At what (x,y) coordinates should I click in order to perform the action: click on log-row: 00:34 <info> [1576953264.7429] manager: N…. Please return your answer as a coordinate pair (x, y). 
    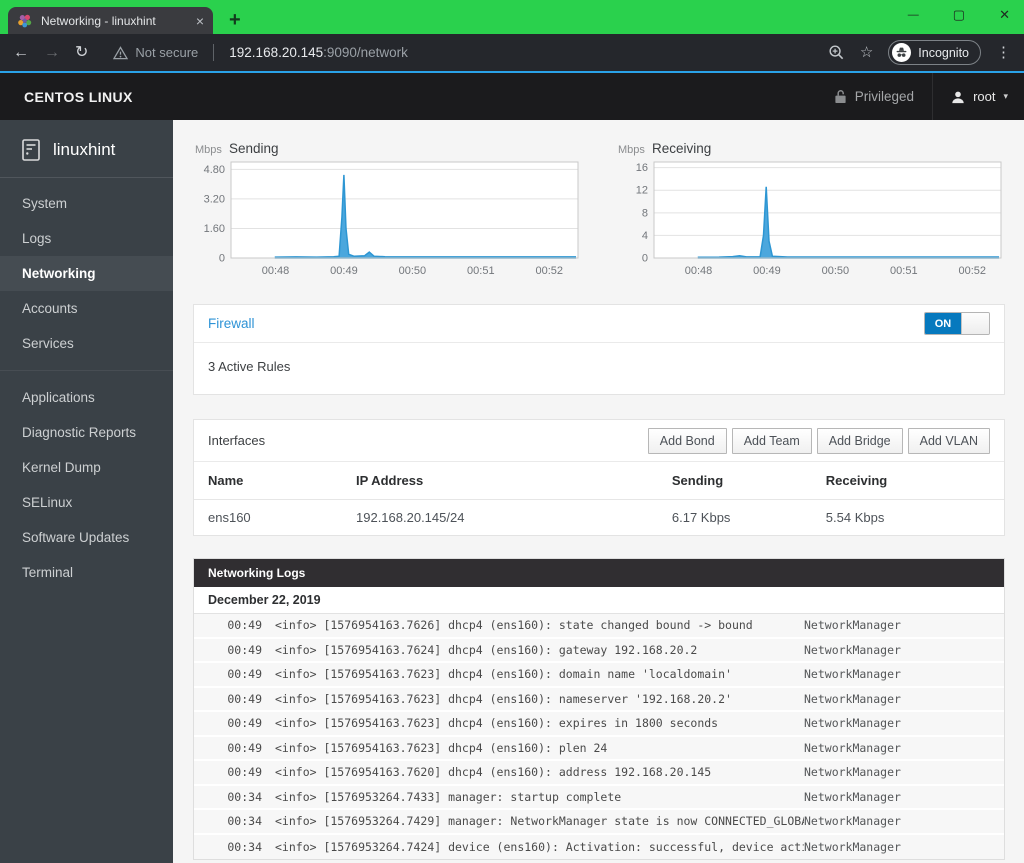
    Looking at the image, I should click on (599, 822).